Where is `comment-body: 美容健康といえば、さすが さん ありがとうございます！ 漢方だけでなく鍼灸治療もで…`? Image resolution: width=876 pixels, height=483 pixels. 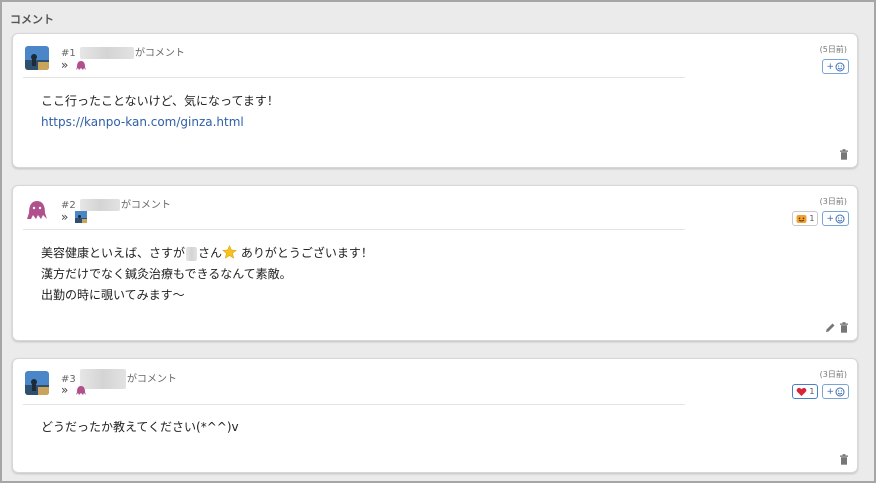 comment-body: 美容健康といえば、さすが さん ありがとうございます！ 漢方だけでなく鍼灸治療もで… is located at coordinates (207, 274).